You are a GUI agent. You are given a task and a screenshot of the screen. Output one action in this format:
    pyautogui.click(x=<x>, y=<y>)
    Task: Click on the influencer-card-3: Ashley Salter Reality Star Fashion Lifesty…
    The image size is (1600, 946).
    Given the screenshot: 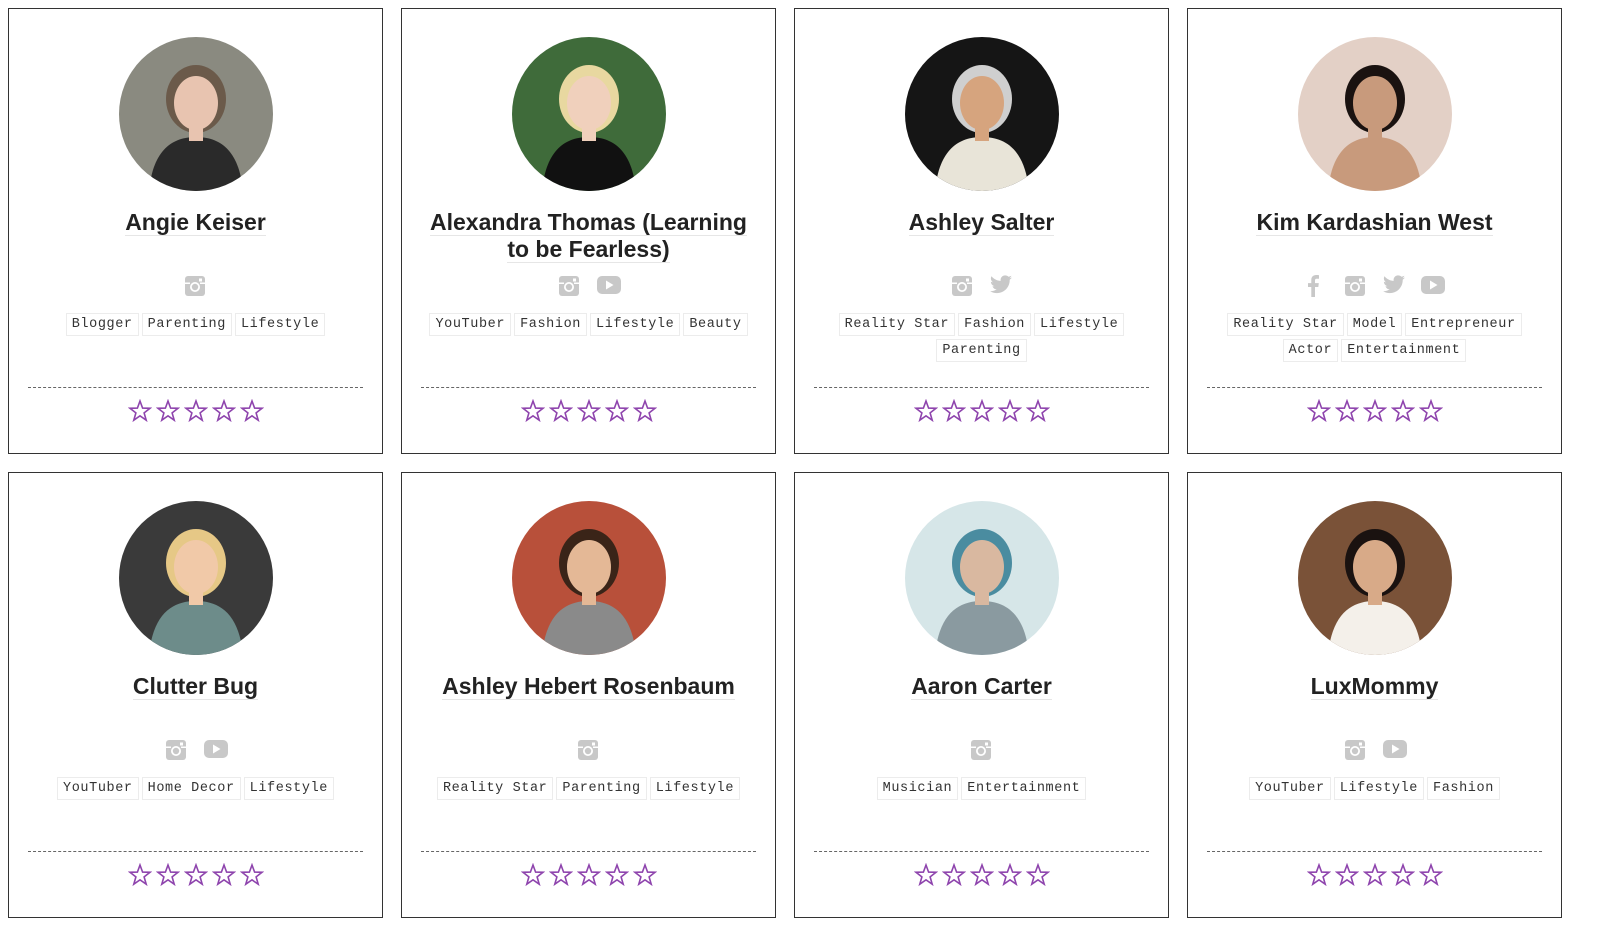 What is the action you would take?
    pyautogui.click(x=981, y=231)
    